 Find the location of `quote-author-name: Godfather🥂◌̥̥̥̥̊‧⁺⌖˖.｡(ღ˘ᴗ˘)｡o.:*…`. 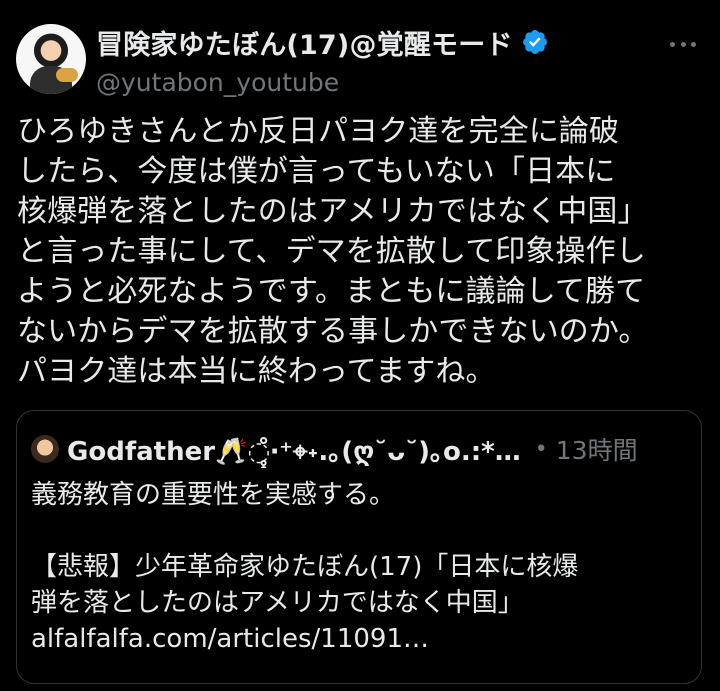

quote-author-name: Godfather🥂◌̥̥̥̥̊‧⁺⌖˖.｡(ღ˘ᴗ˘)｡o.:*… is located at coordinates (294, 449).